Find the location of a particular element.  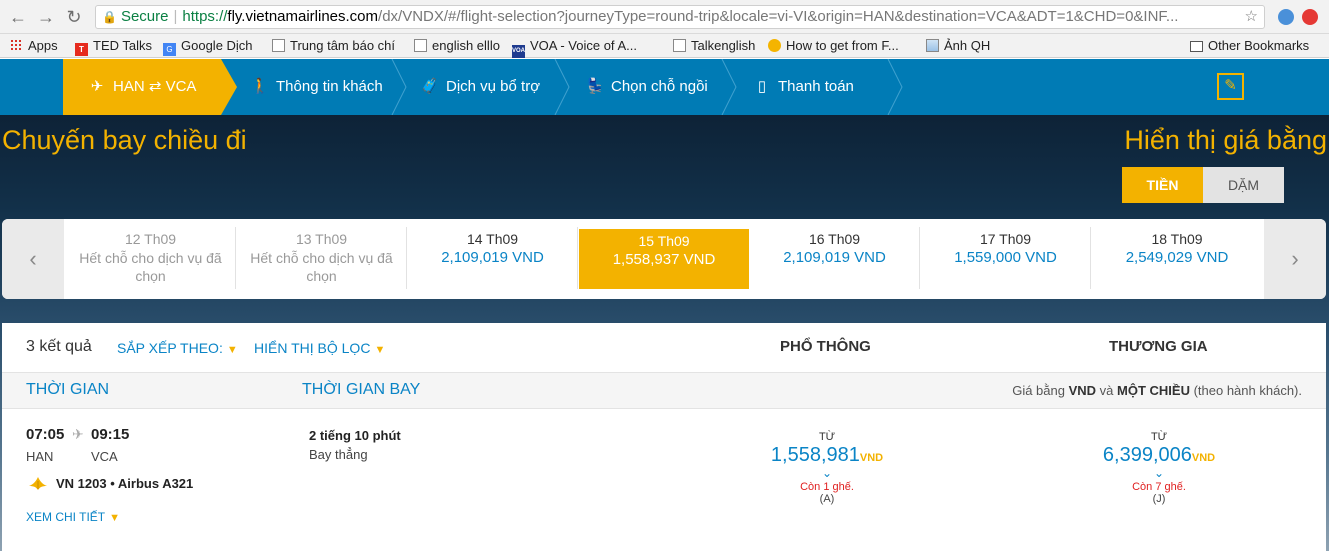

step-passengers: 🚶 Thông tin khách is located at coordinates (316, 87).